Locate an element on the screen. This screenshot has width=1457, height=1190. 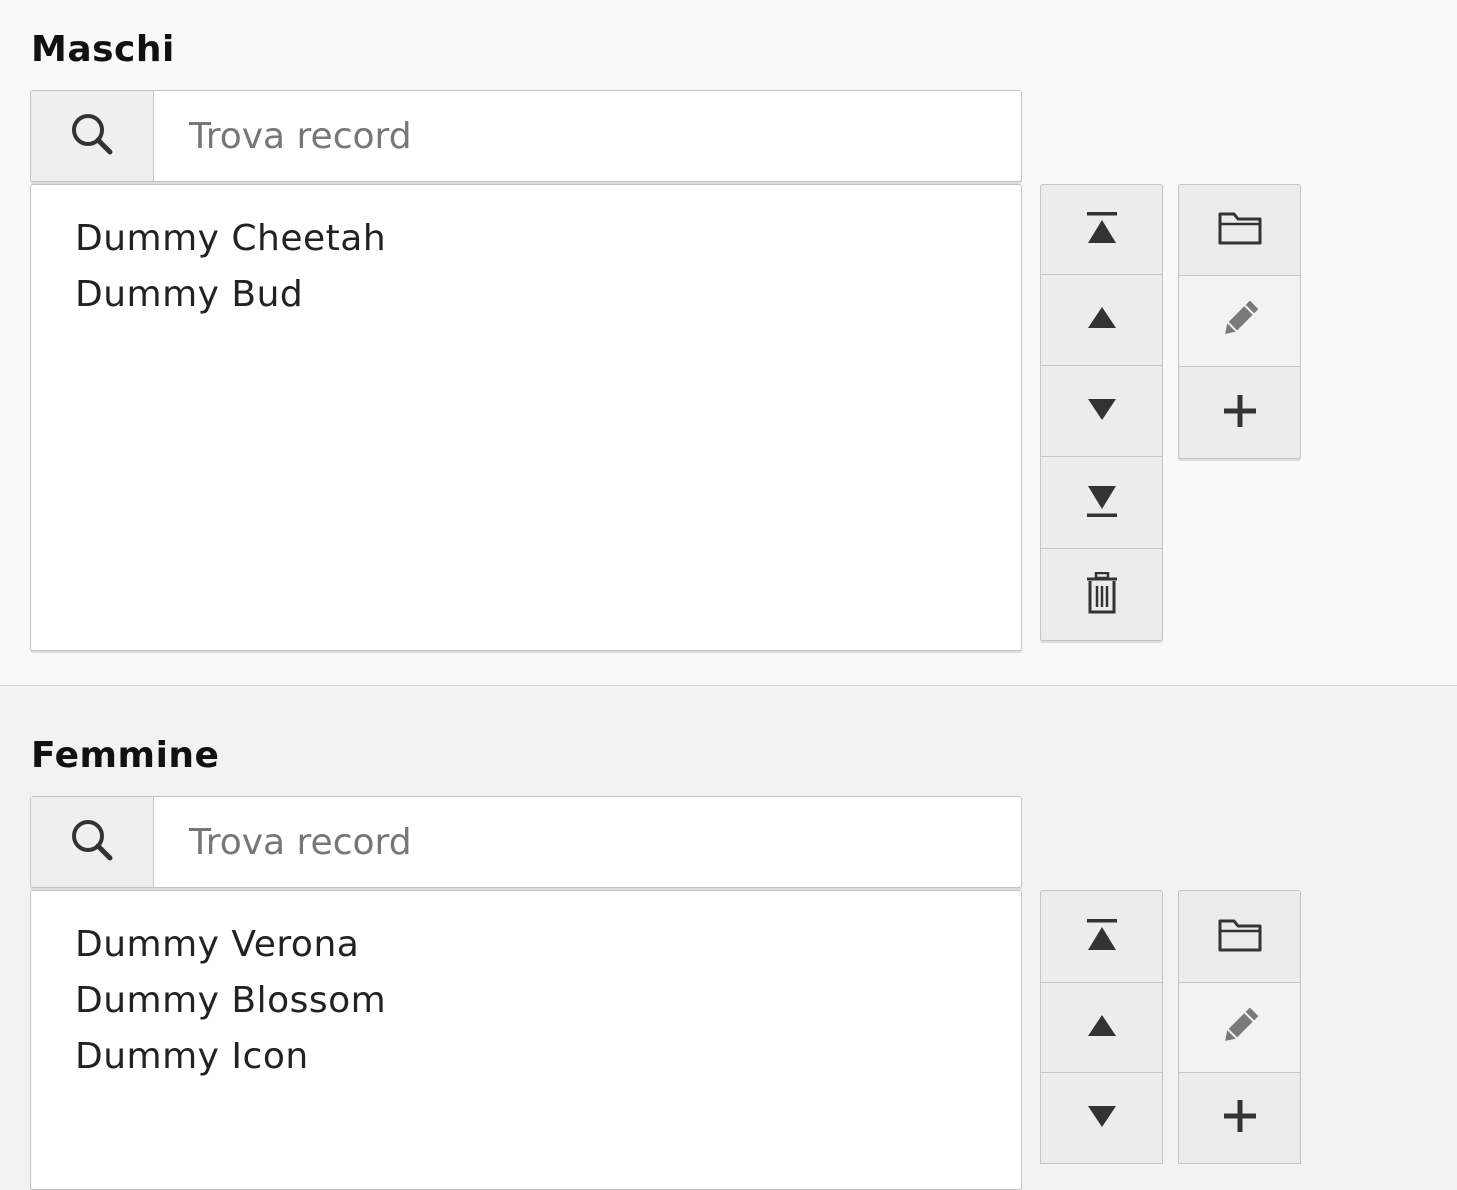
list-item: Dummy Icon is located at coordinates (548, 1057).